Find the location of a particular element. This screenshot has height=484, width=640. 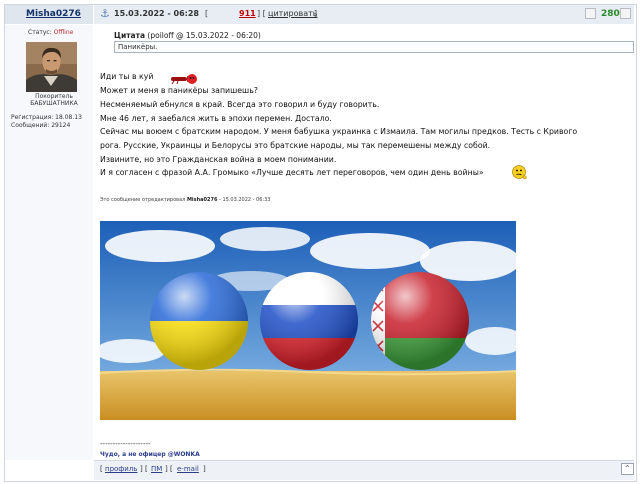

post-footer is located at coordinates (364, 470).